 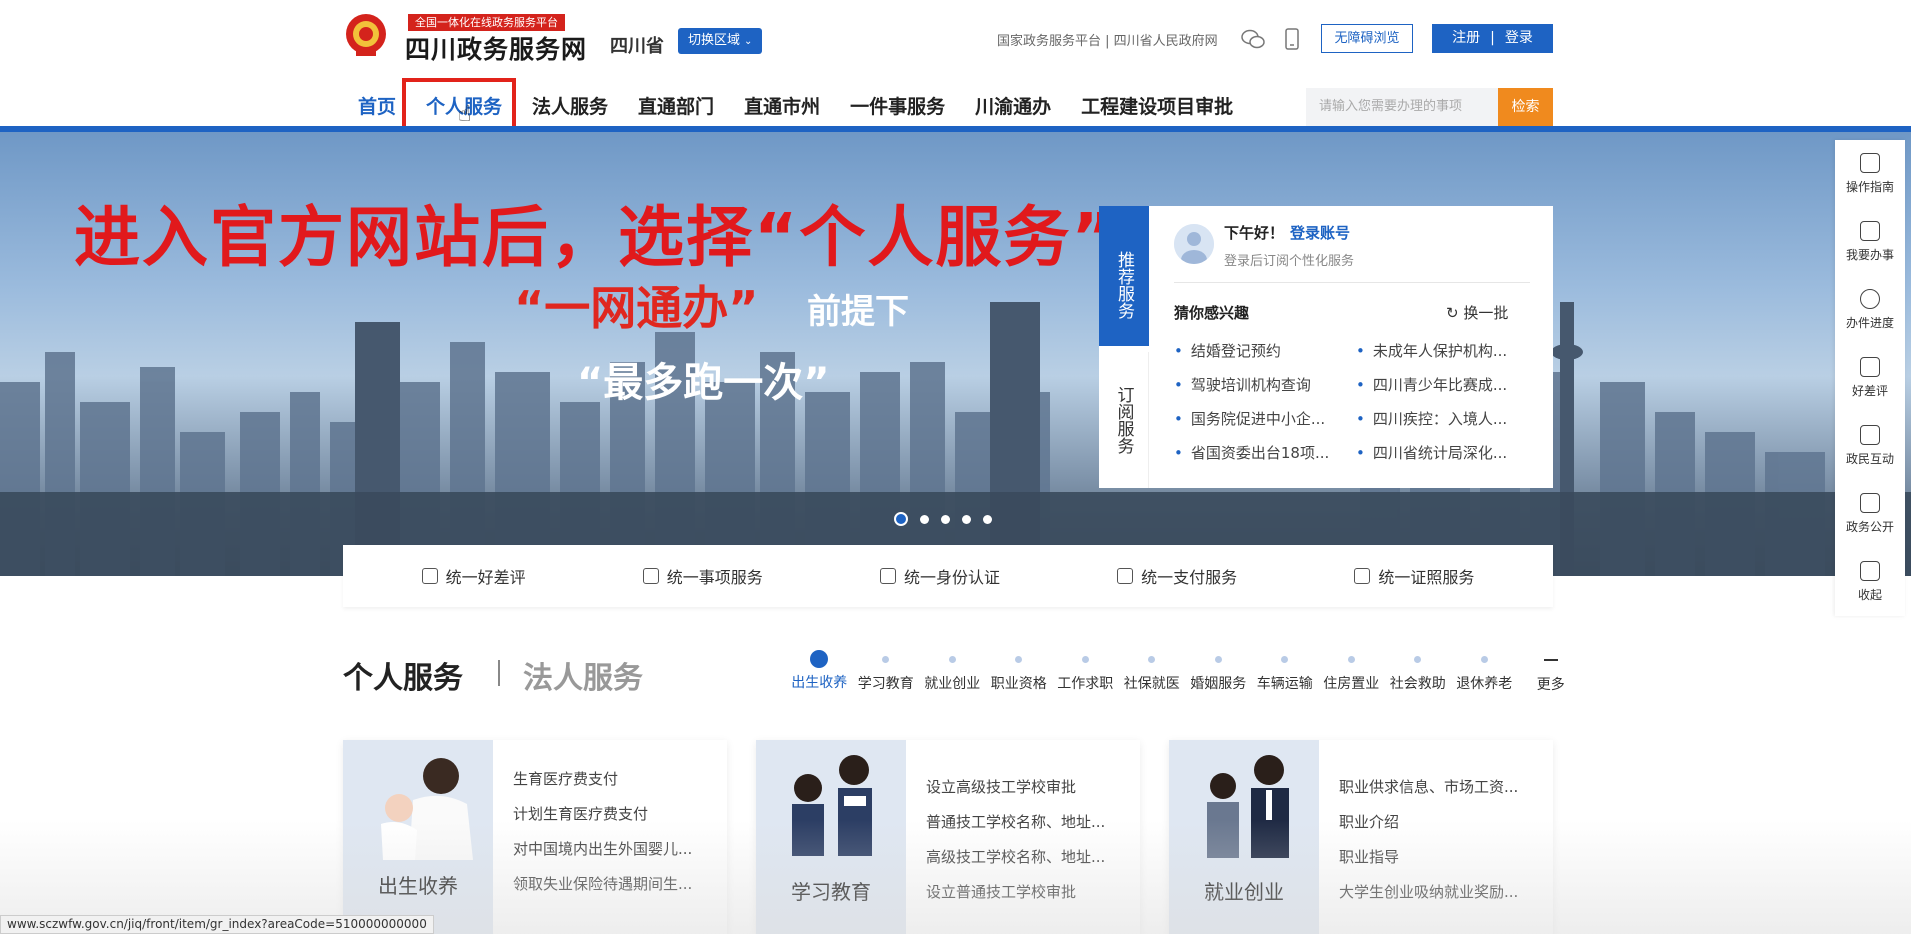 What do you see at coordinates (1870, 446) in the screenshot?
I see `sidebar-item-interaction: 政民互动` at bounding box center [1870, 446].